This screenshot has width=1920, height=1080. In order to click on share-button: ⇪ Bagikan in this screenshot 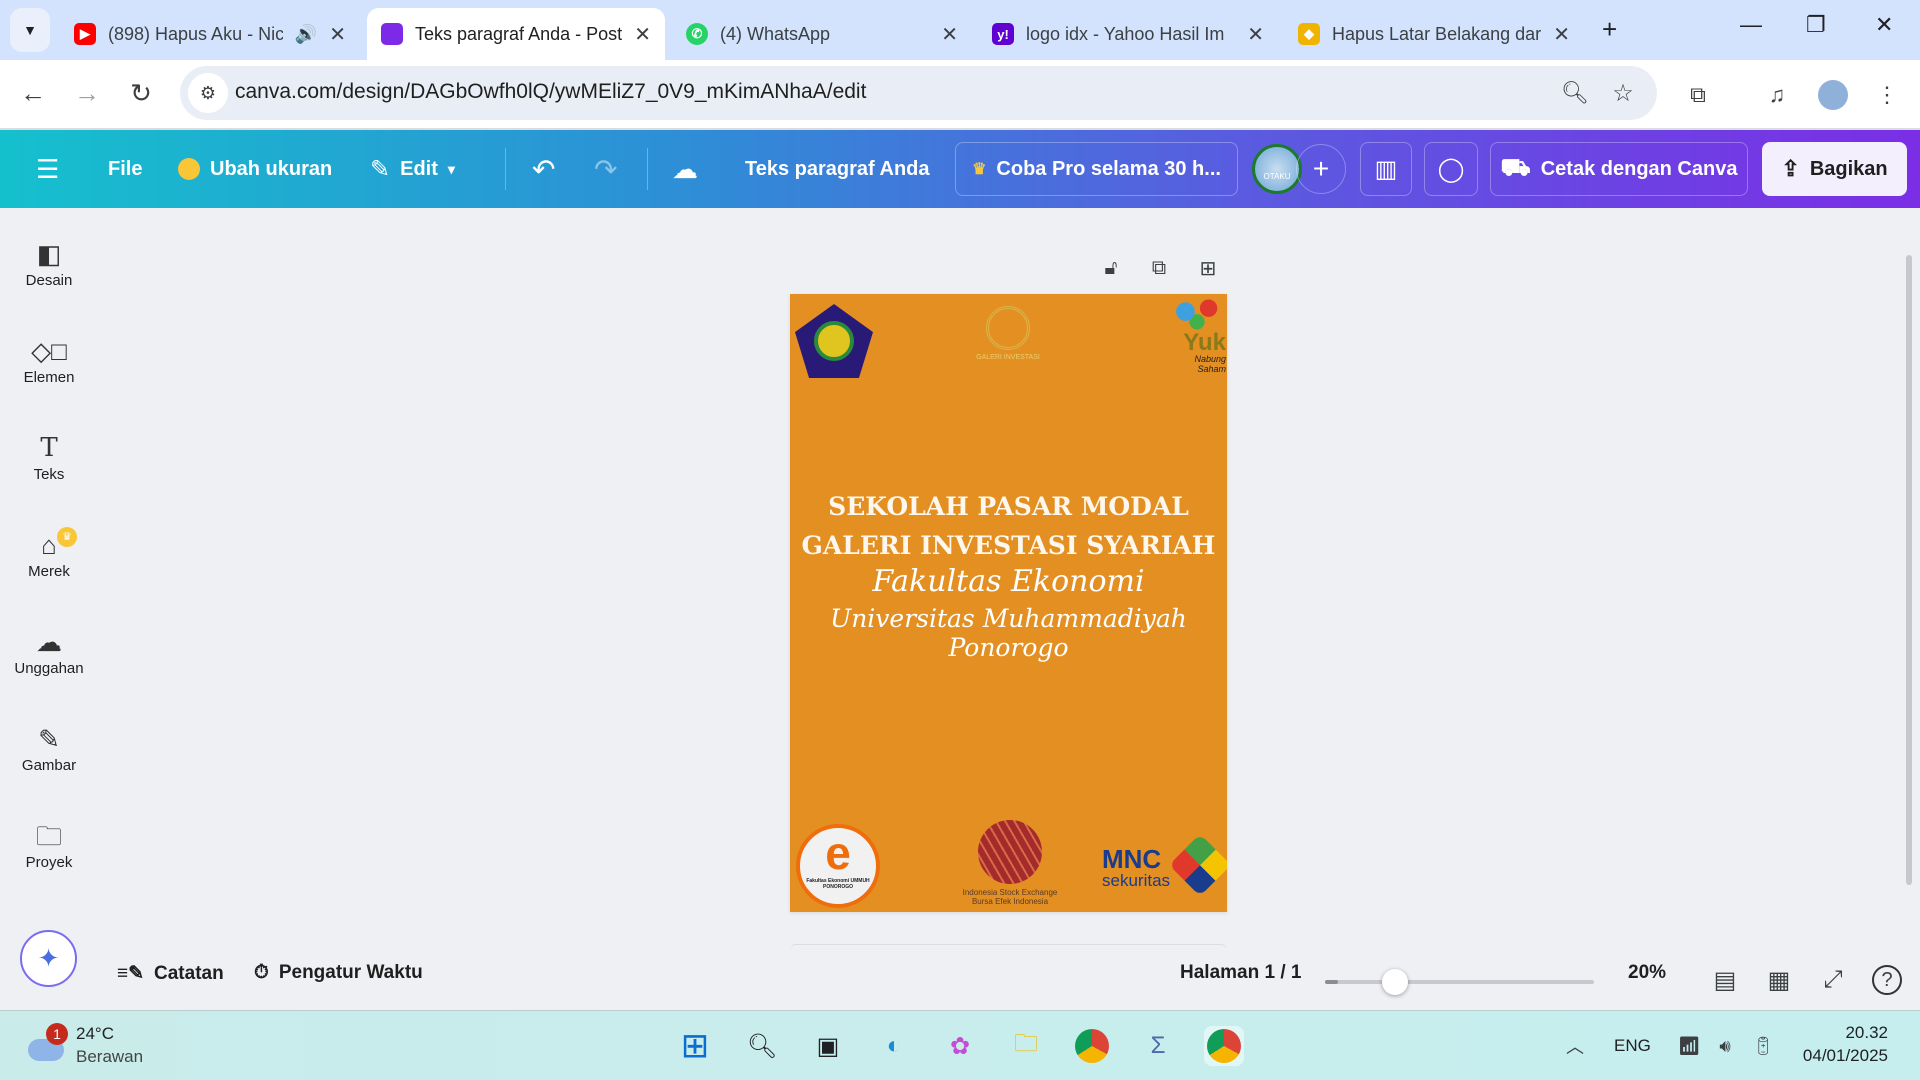, I will do `click(1834, 169)`.